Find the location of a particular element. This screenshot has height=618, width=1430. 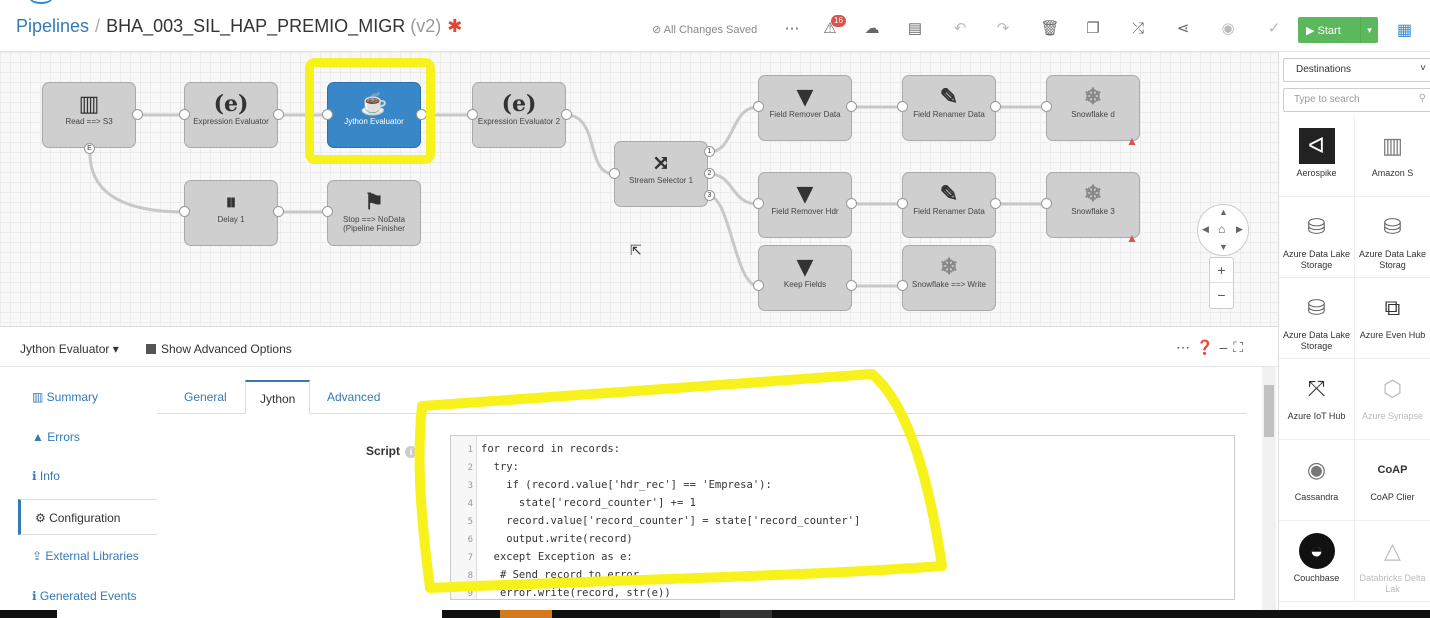

pan-down-icon: ▼ is located at coordinates (1223, 247).